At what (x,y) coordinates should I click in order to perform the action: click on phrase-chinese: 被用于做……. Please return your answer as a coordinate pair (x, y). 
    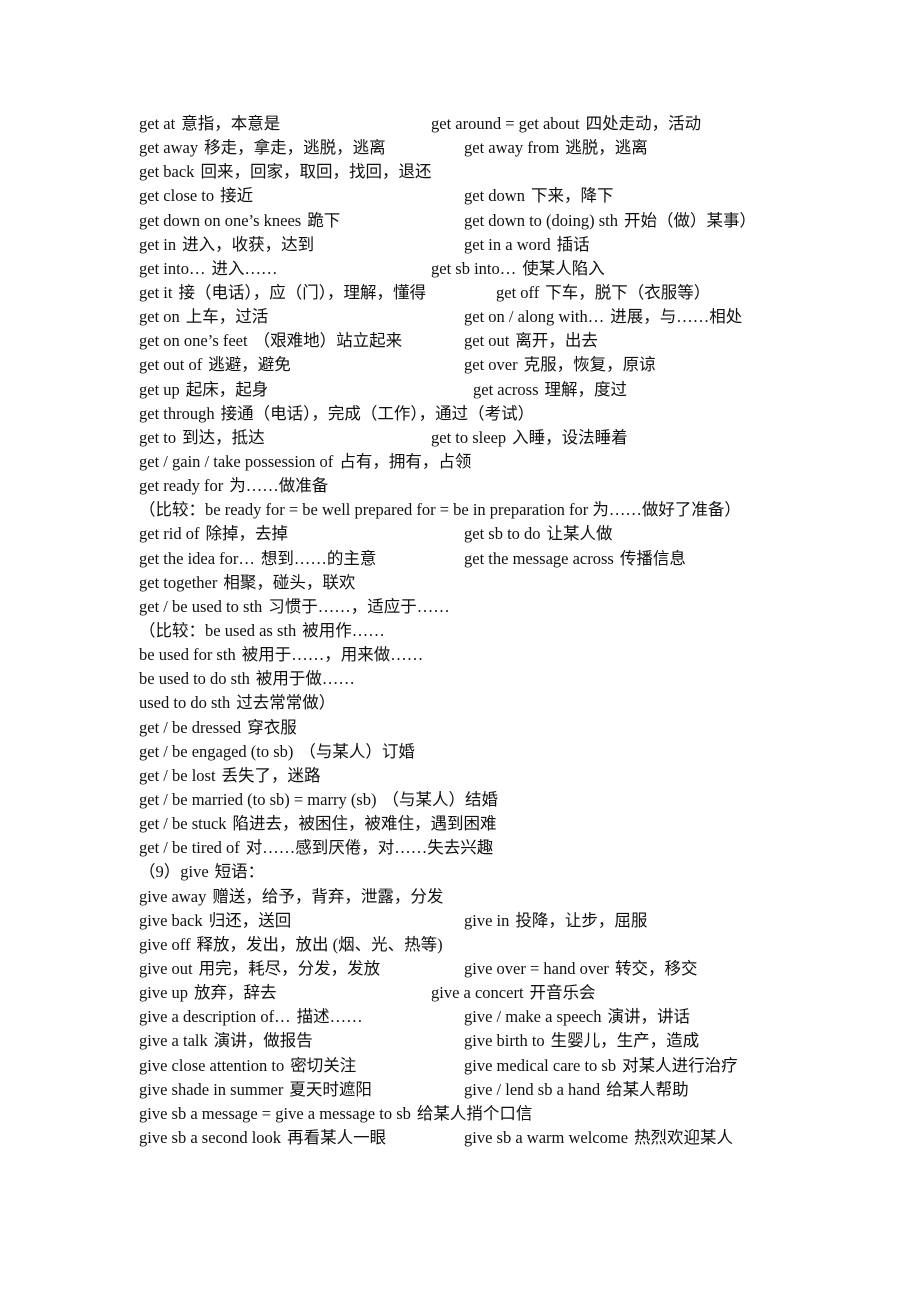
    Looking at the image, I should click on (305, 679).